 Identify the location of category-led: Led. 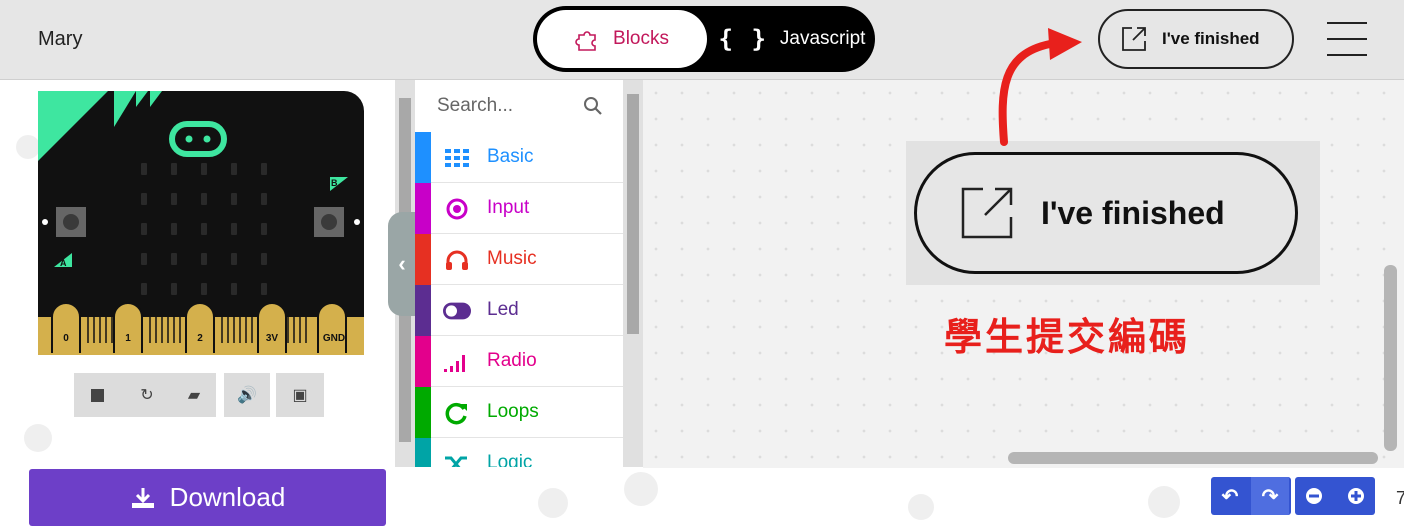
(519, 310).